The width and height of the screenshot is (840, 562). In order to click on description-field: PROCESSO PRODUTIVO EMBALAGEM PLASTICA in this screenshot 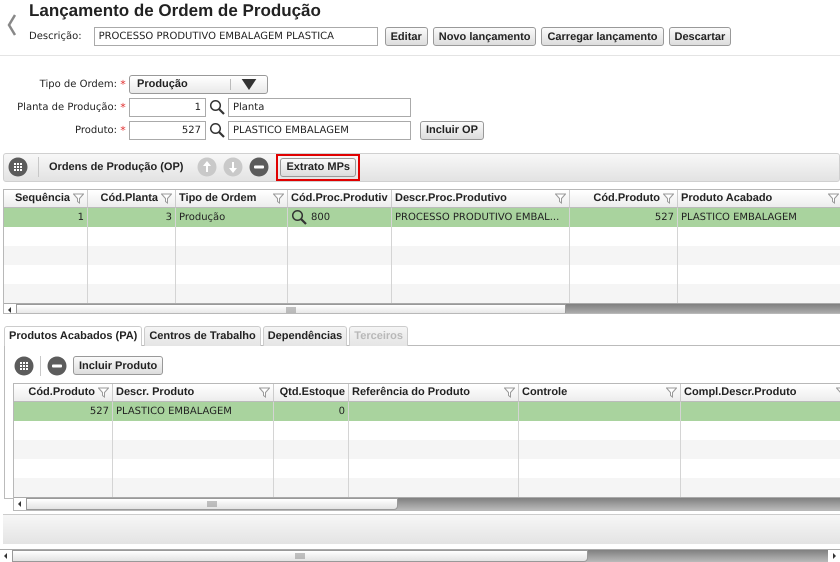, I will do `click(236, 36)`.